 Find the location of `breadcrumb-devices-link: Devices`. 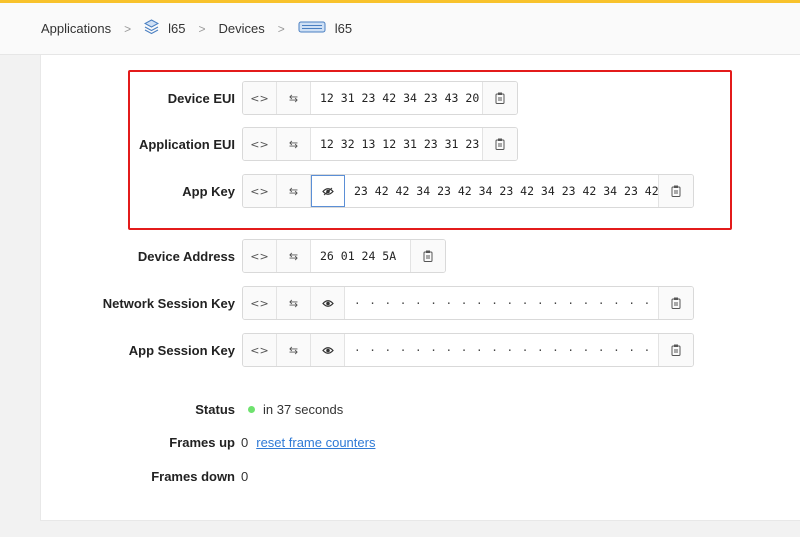

breadcrumb-devices-link: Devices is located at coordinates (242, 28).